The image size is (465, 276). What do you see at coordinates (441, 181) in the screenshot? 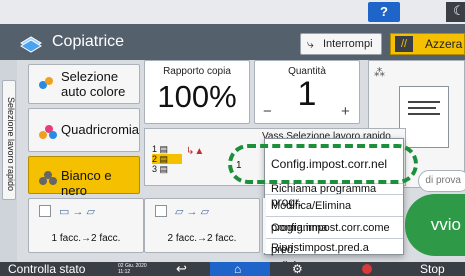
I see `proof-copy-button: di prova` at bounding box center [441, 181].